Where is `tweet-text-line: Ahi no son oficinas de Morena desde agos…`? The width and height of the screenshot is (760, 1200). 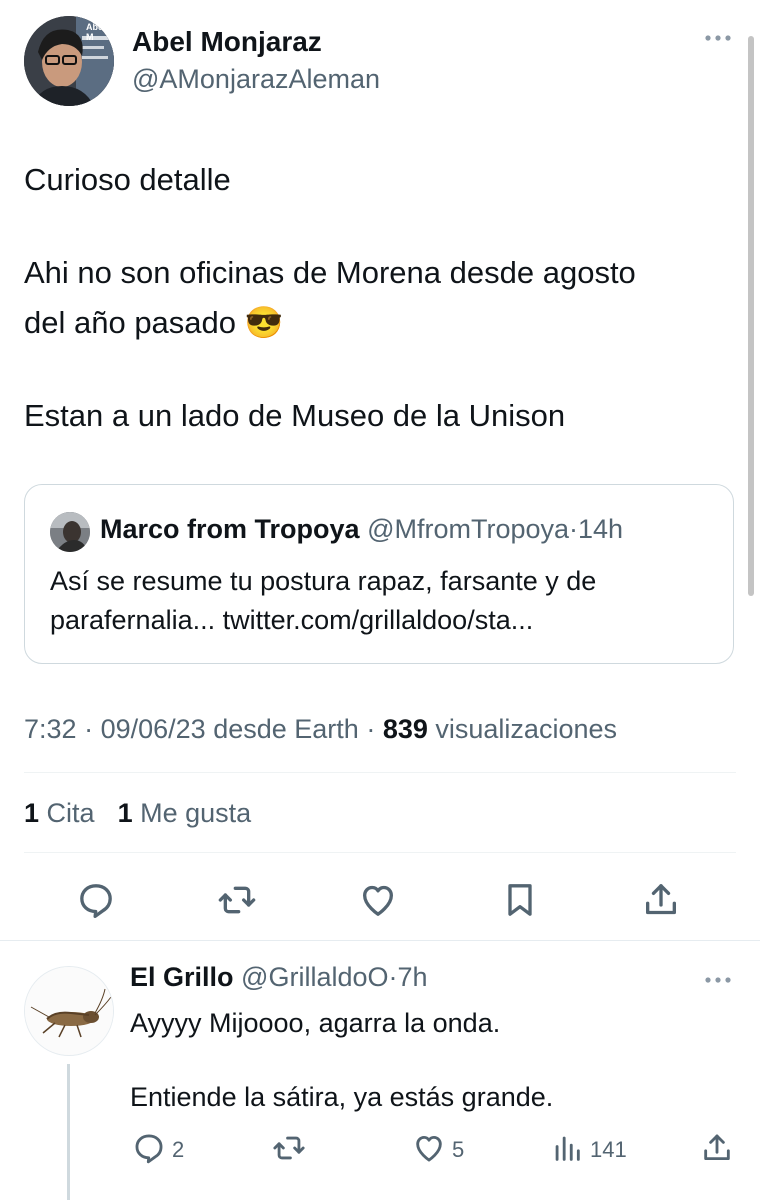 tweet-text-line: Ahi no son oficinas de Morena desde agos… is located at coordinates (330, 272).